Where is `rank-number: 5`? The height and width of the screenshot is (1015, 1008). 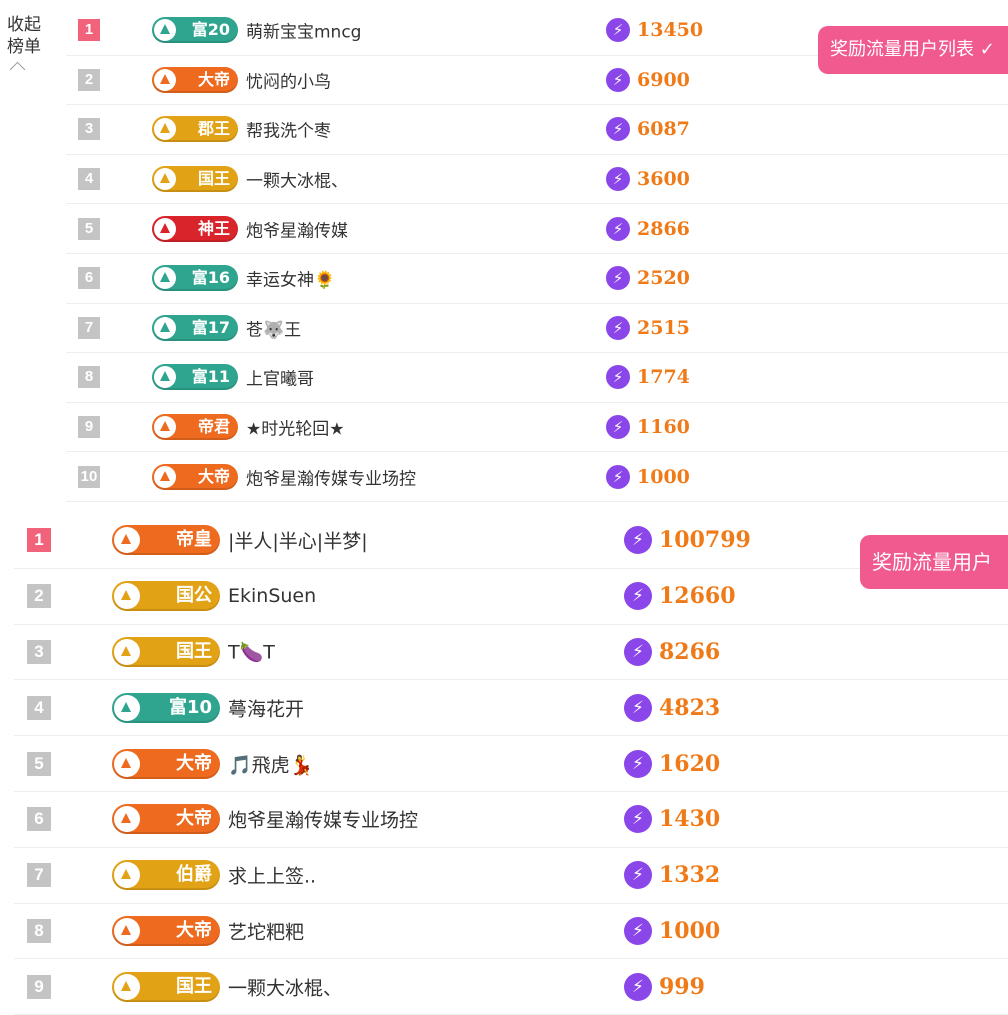
rank-number: 5 is located at coordinates (89, 228).